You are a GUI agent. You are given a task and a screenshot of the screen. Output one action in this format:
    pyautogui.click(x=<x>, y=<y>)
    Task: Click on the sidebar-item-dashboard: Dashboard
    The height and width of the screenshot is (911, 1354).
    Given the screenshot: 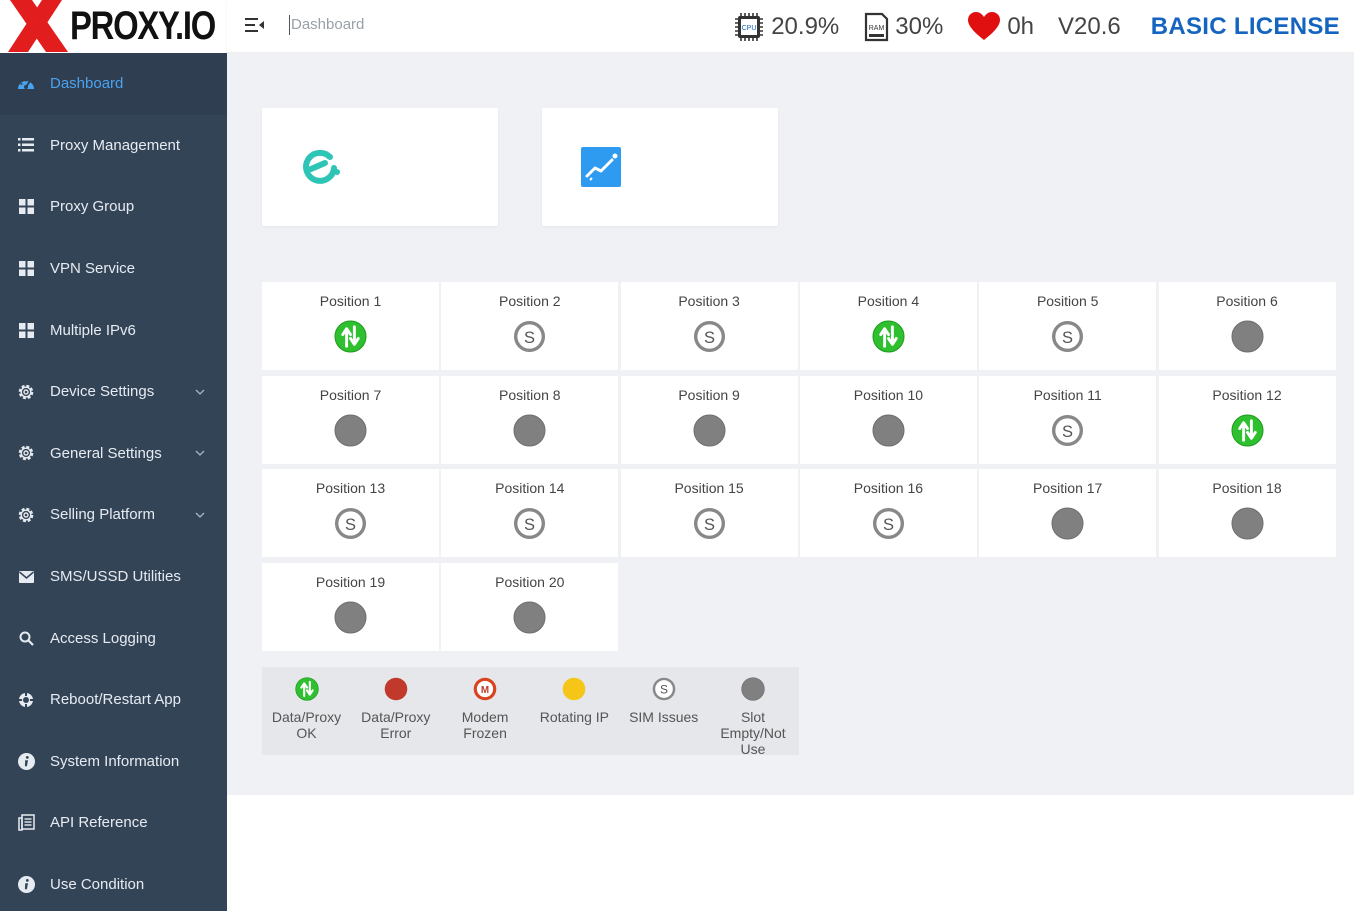 What is the action you would take?
    pyautogui.click(x=113, y=84)
    